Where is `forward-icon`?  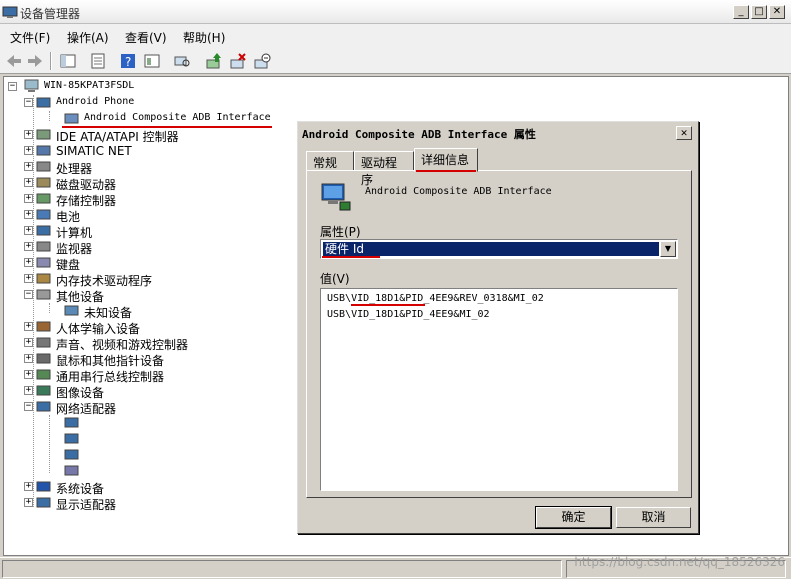 forward-icon is located at coordinates (35, 61).